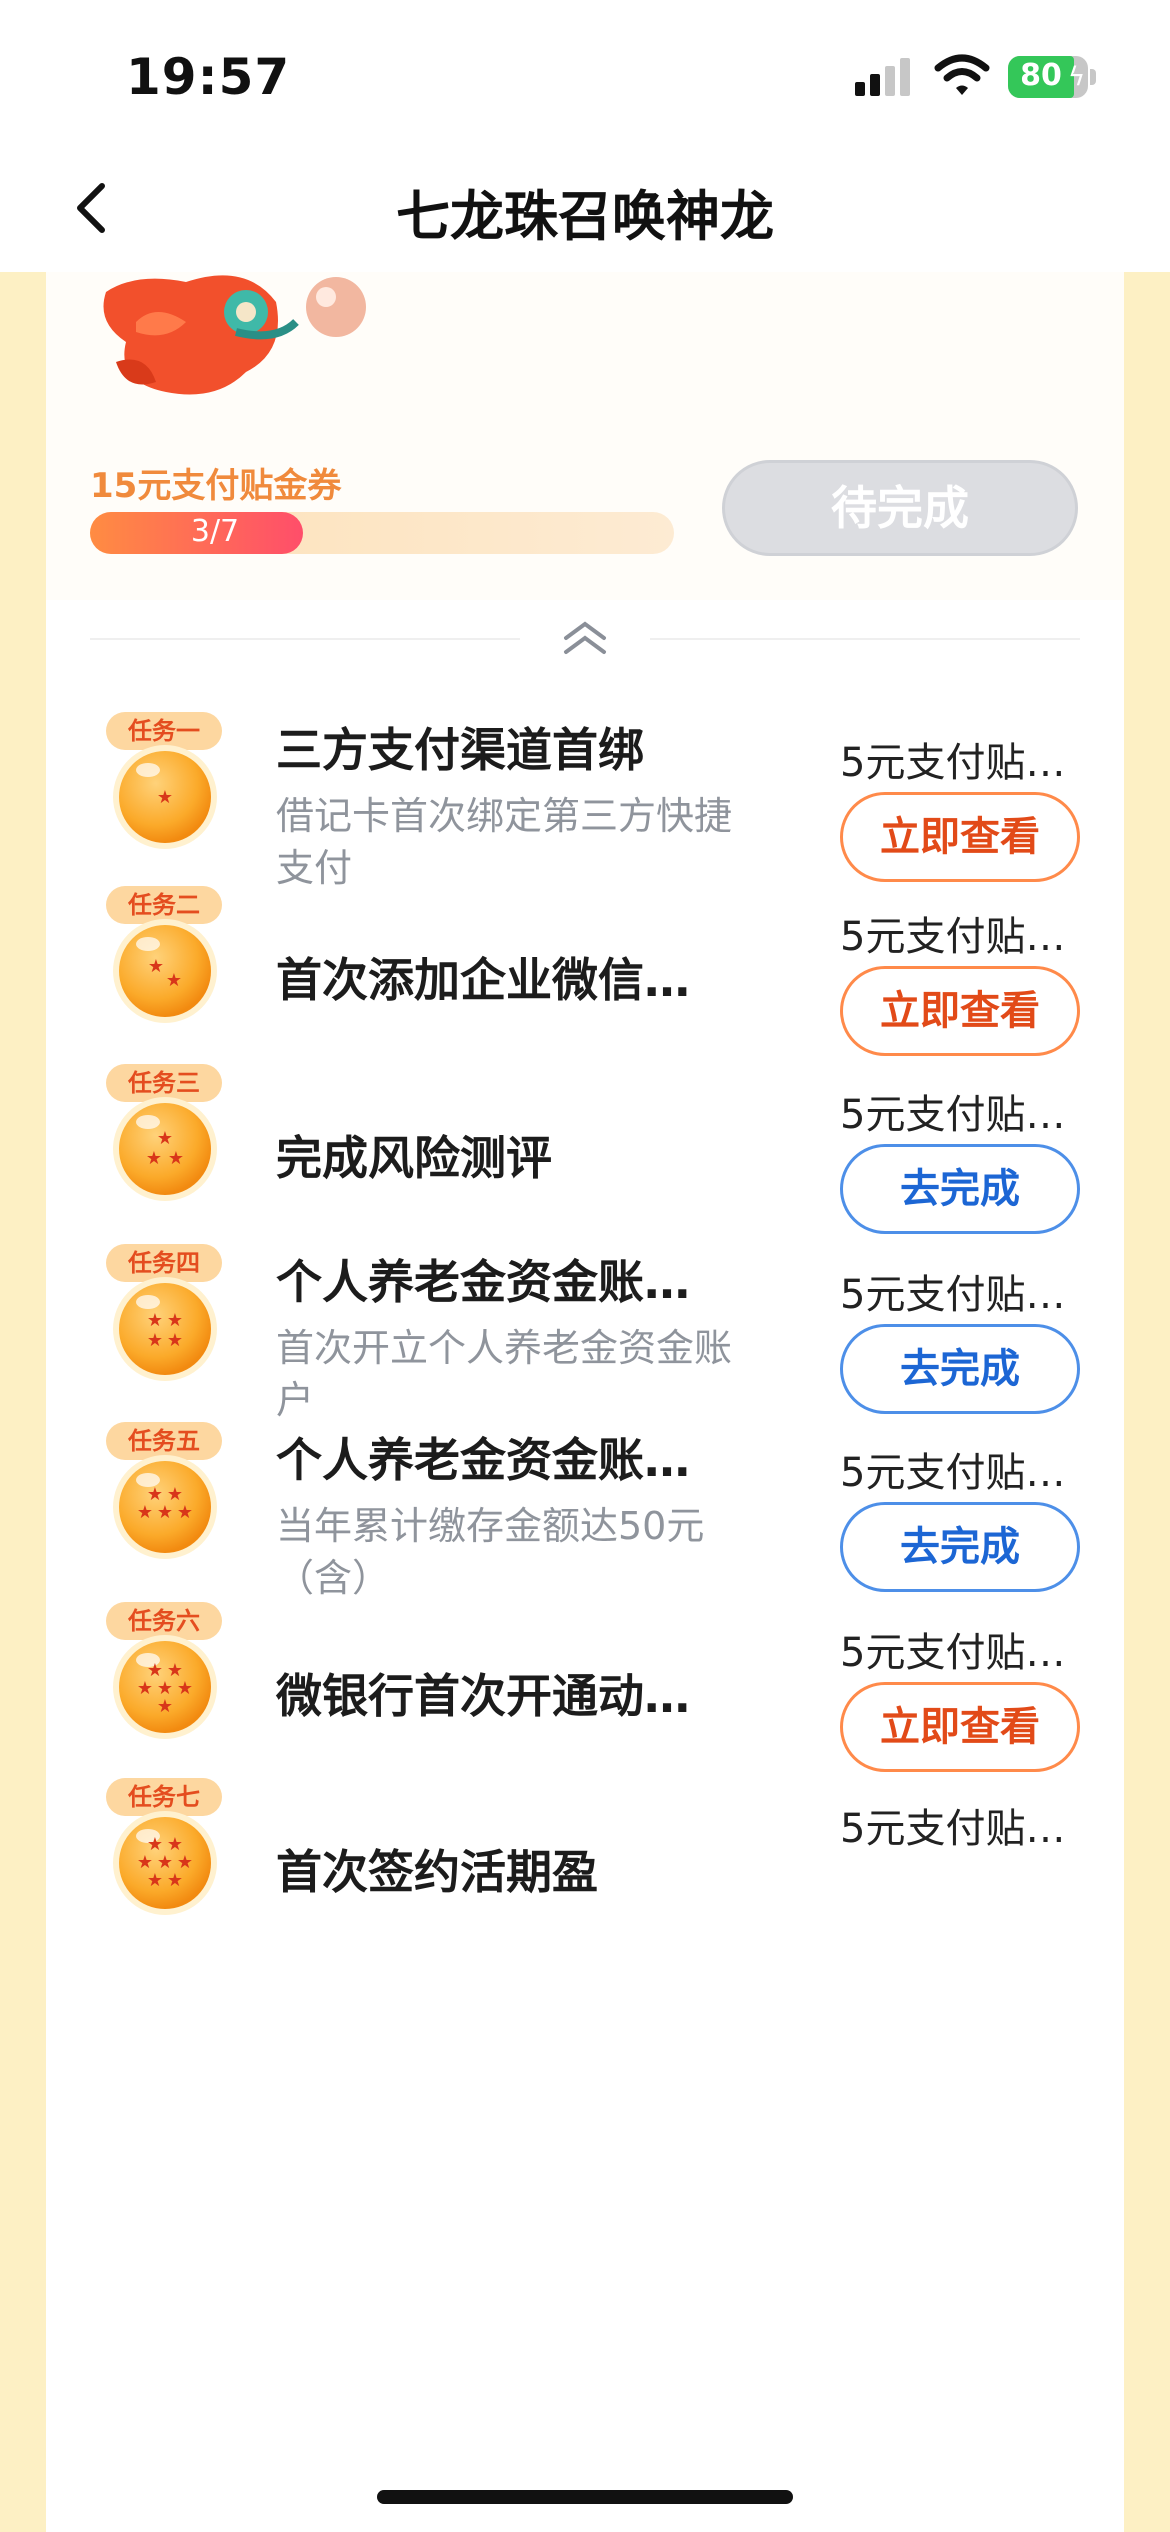 This screenshot has height=2532, width=1170. I want to click on double-chevron-up-icon, so click(585, 638).